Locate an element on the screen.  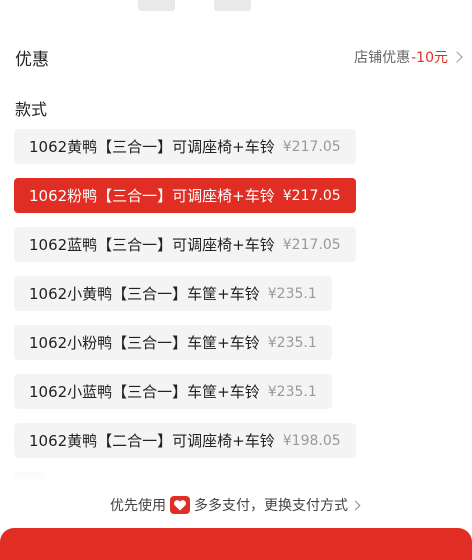
style-option: 1062黄鸭【三合一】可调座椅+车铃 ¥217.05 is located at coordinates (185, 146).